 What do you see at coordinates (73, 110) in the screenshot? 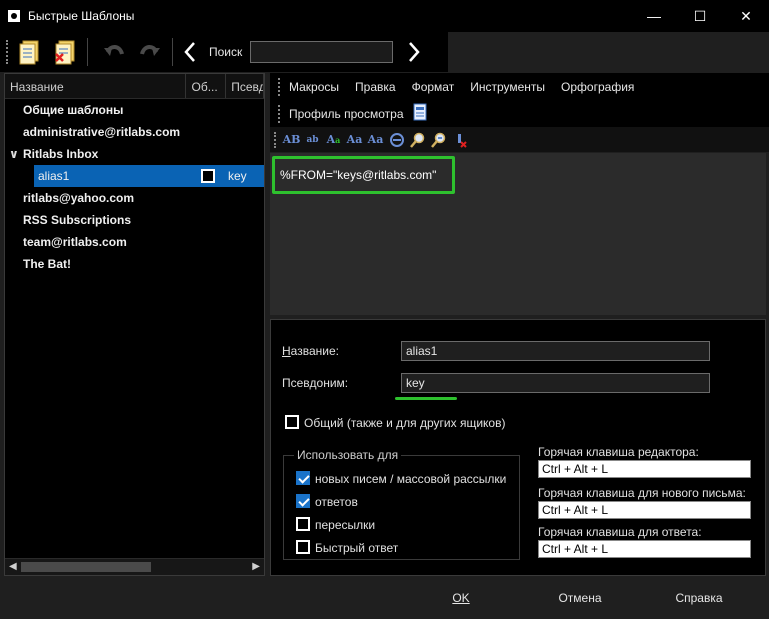
I see `tree-item-label: Общие шаблоны` at bounding box center [73, 110].